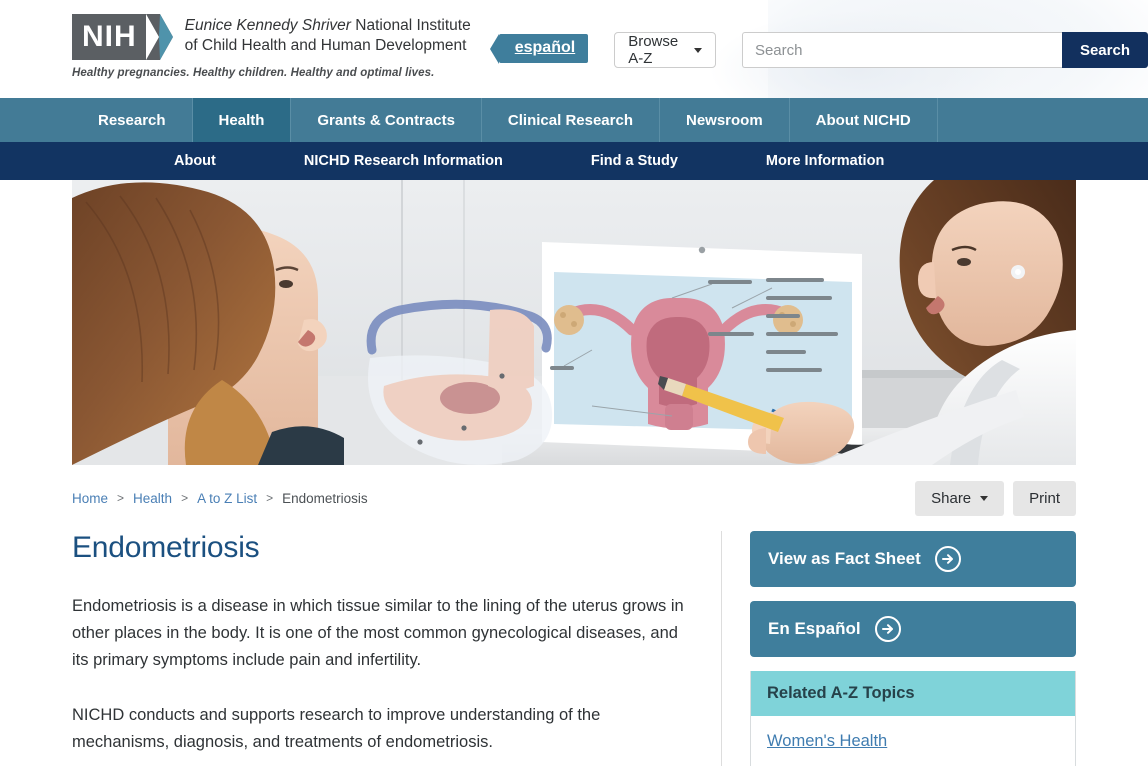 This screenshot has height=766, width=1148. I want to click on page-title: Endometriosis, so click(166, 547).